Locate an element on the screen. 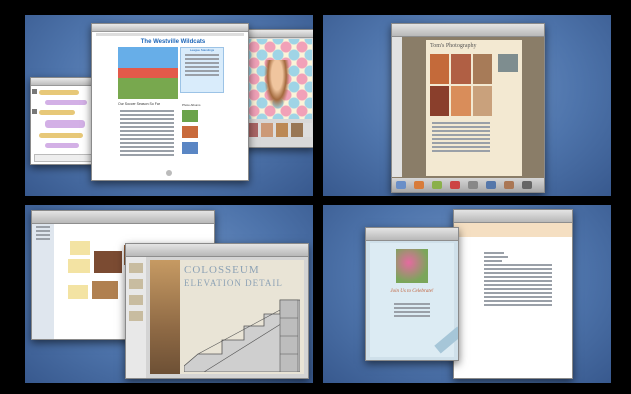 The height and width of the screenshot is (394, 631). keynote-window: Colosseum Elevation Detail is located at coordinates (217, 311).